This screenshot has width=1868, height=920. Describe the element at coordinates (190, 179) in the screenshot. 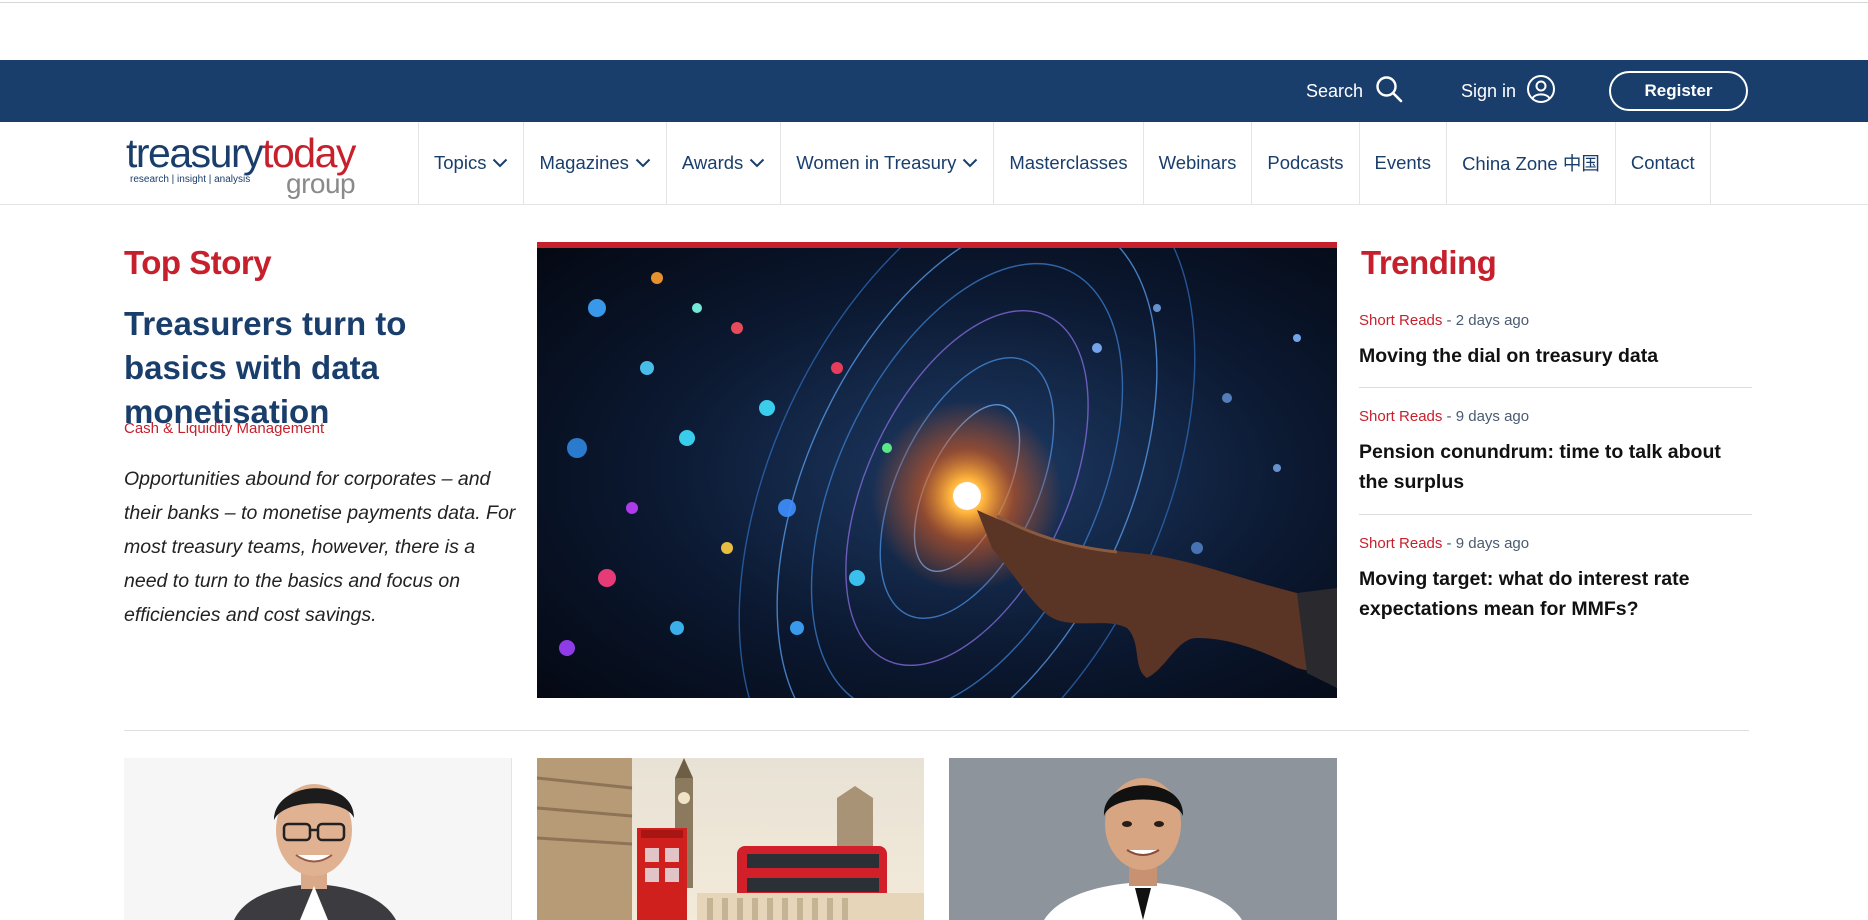

I see `logo-tagline: research | insight | analysis` at that location.